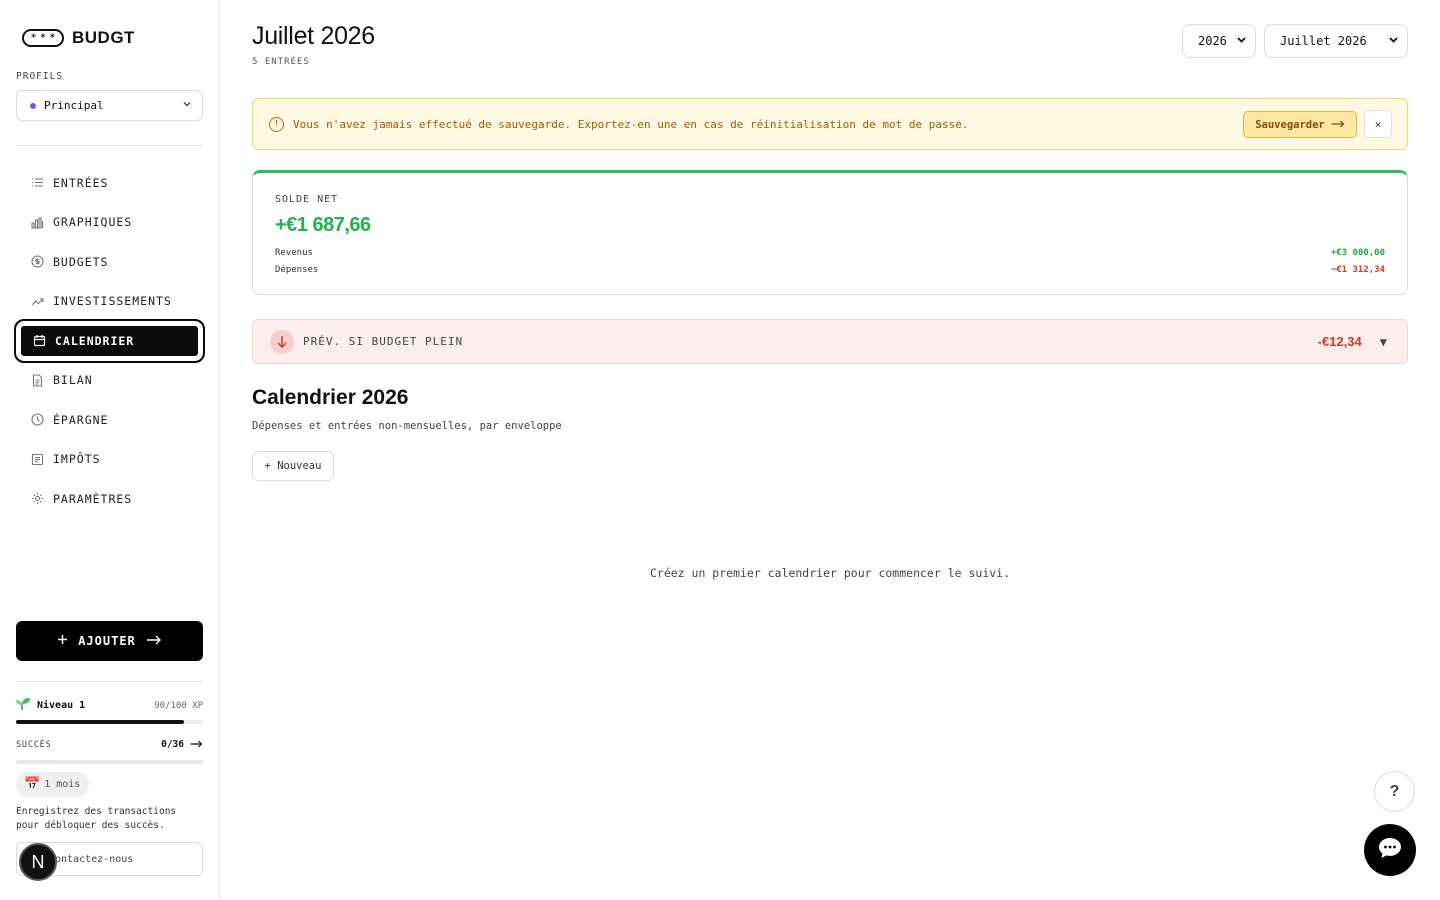 This screenshot has width=1440, height=900. Describe the element at coordinates (37, 380) in the screenshot. I see `document-icon` at that location.